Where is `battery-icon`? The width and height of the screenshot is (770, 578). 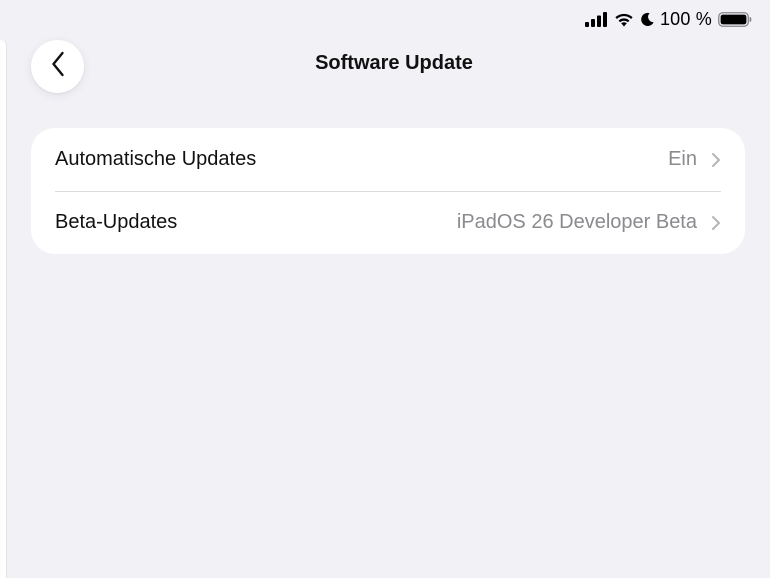
battery-icon is located at coordinates (735, 19).